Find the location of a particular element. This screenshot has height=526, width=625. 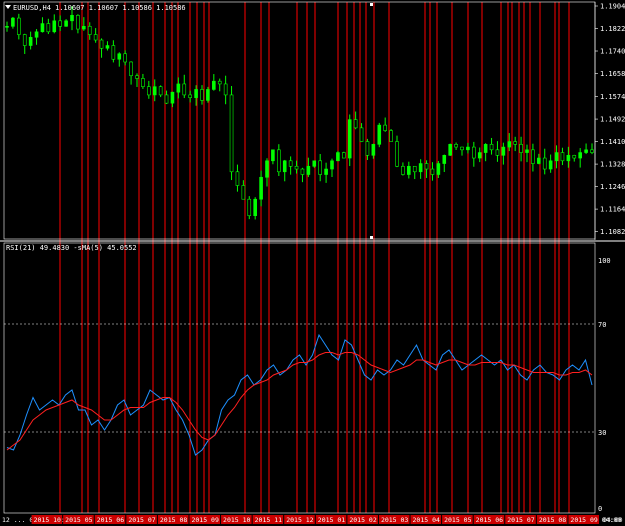

rsi-level-30-tick: 30 is located at coordinates (602, 433).